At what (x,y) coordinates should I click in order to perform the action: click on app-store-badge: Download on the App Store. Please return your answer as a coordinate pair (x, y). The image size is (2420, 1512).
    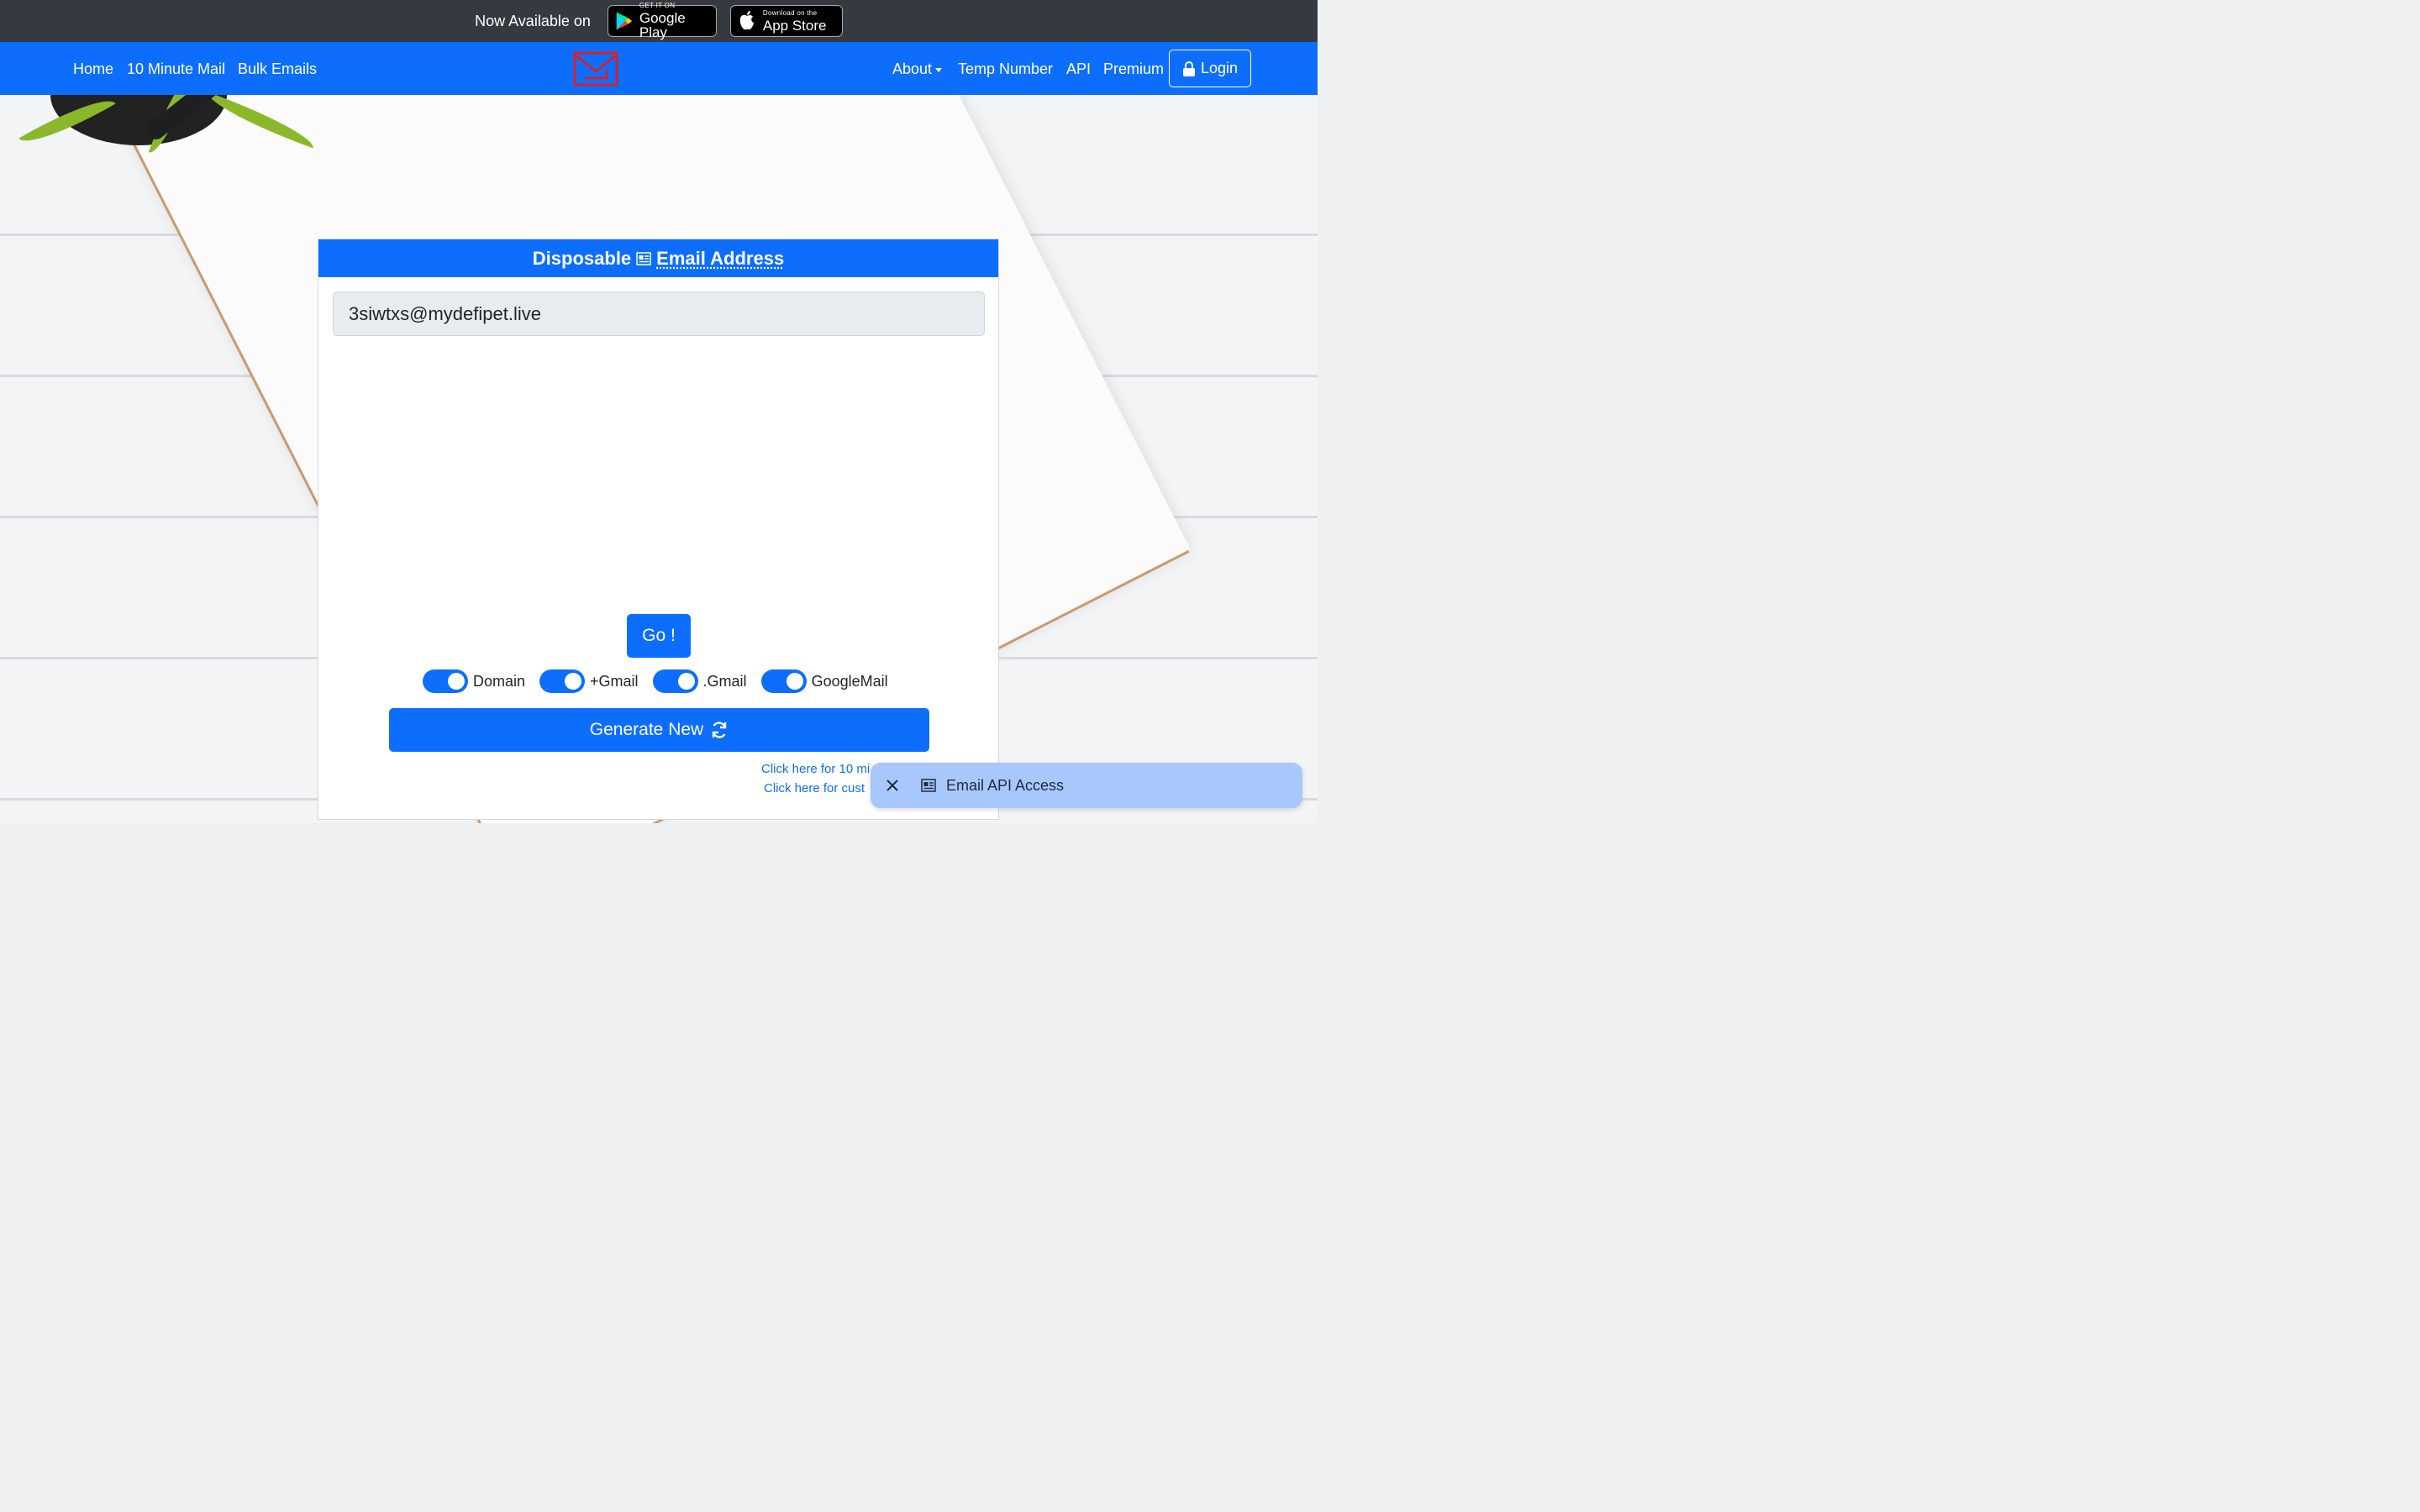
    Looking at the image, I should click on (786, 21).